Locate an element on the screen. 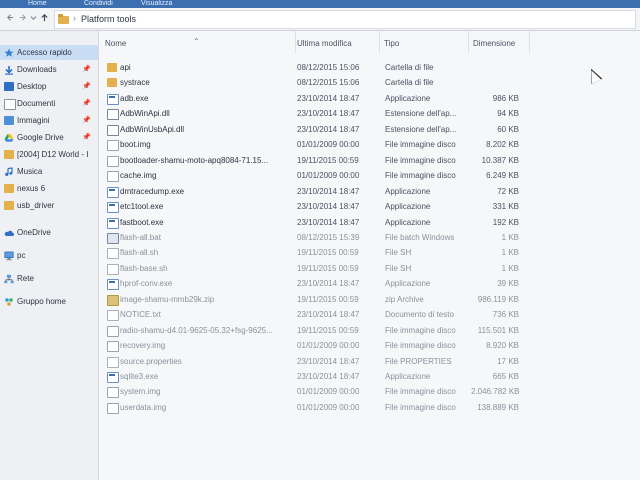  ribbon-tab-home: Home is located at coordinates (37, 4).